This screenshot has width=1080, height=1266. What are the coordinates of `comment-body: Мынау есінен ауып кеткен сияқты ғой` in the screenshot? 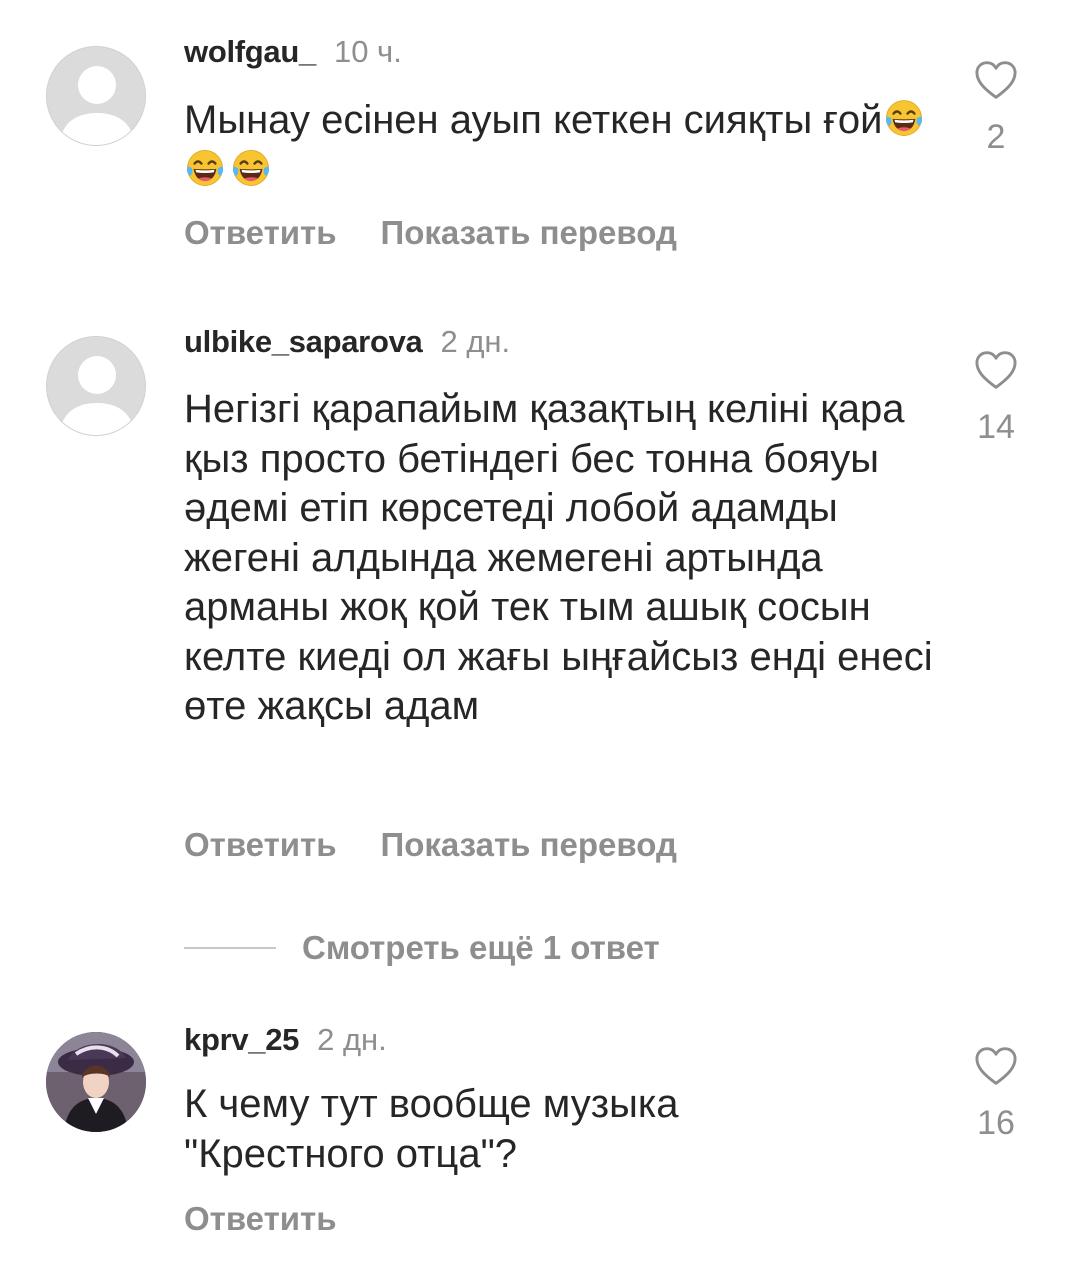 It's located at (533, 120).